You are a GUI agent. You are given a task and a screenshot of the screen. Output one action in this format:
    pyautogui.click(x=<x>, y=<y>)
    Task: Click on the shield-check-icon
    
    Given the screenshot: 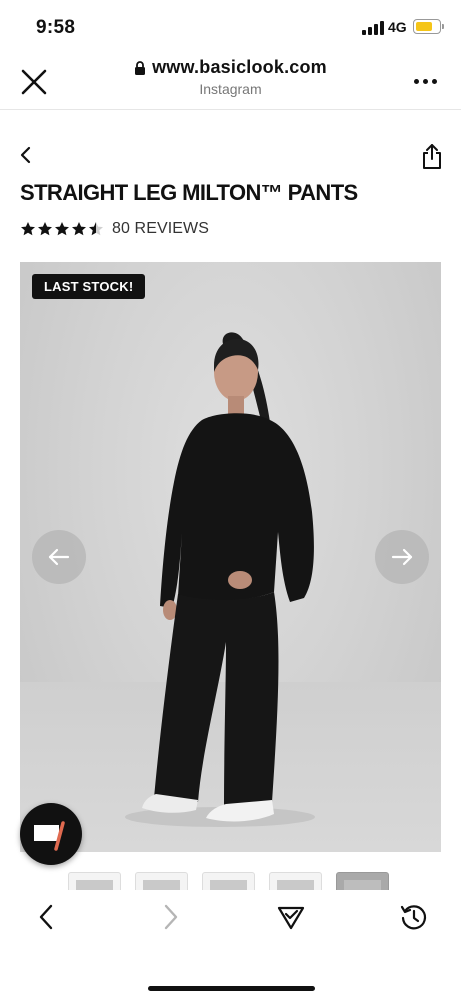 What is the action you would take?
    pyautogui.click(x=291, y=918)
    